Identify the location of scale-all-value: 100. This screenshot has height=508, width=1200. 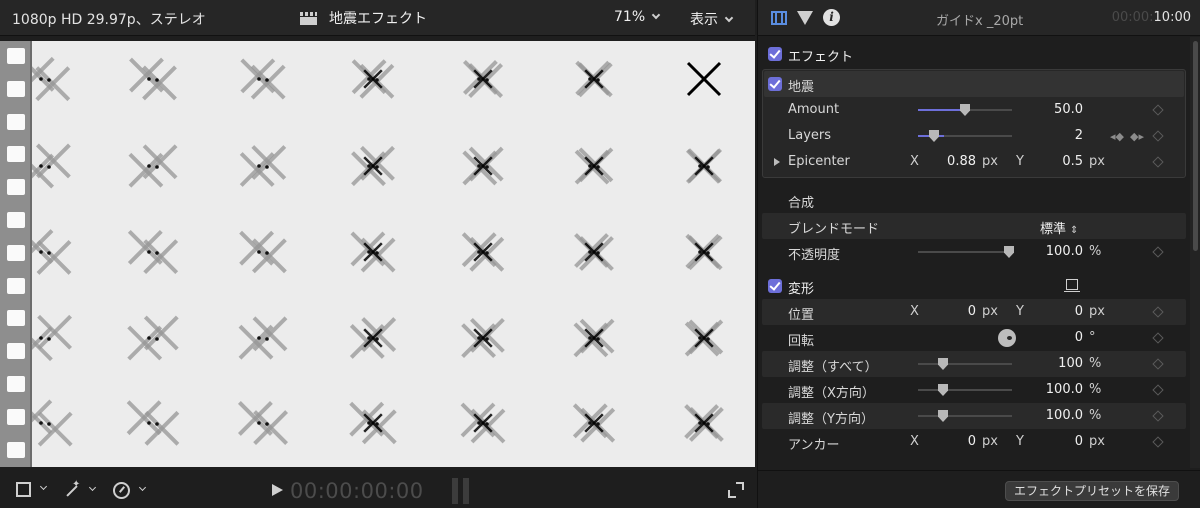
(1055, 363).